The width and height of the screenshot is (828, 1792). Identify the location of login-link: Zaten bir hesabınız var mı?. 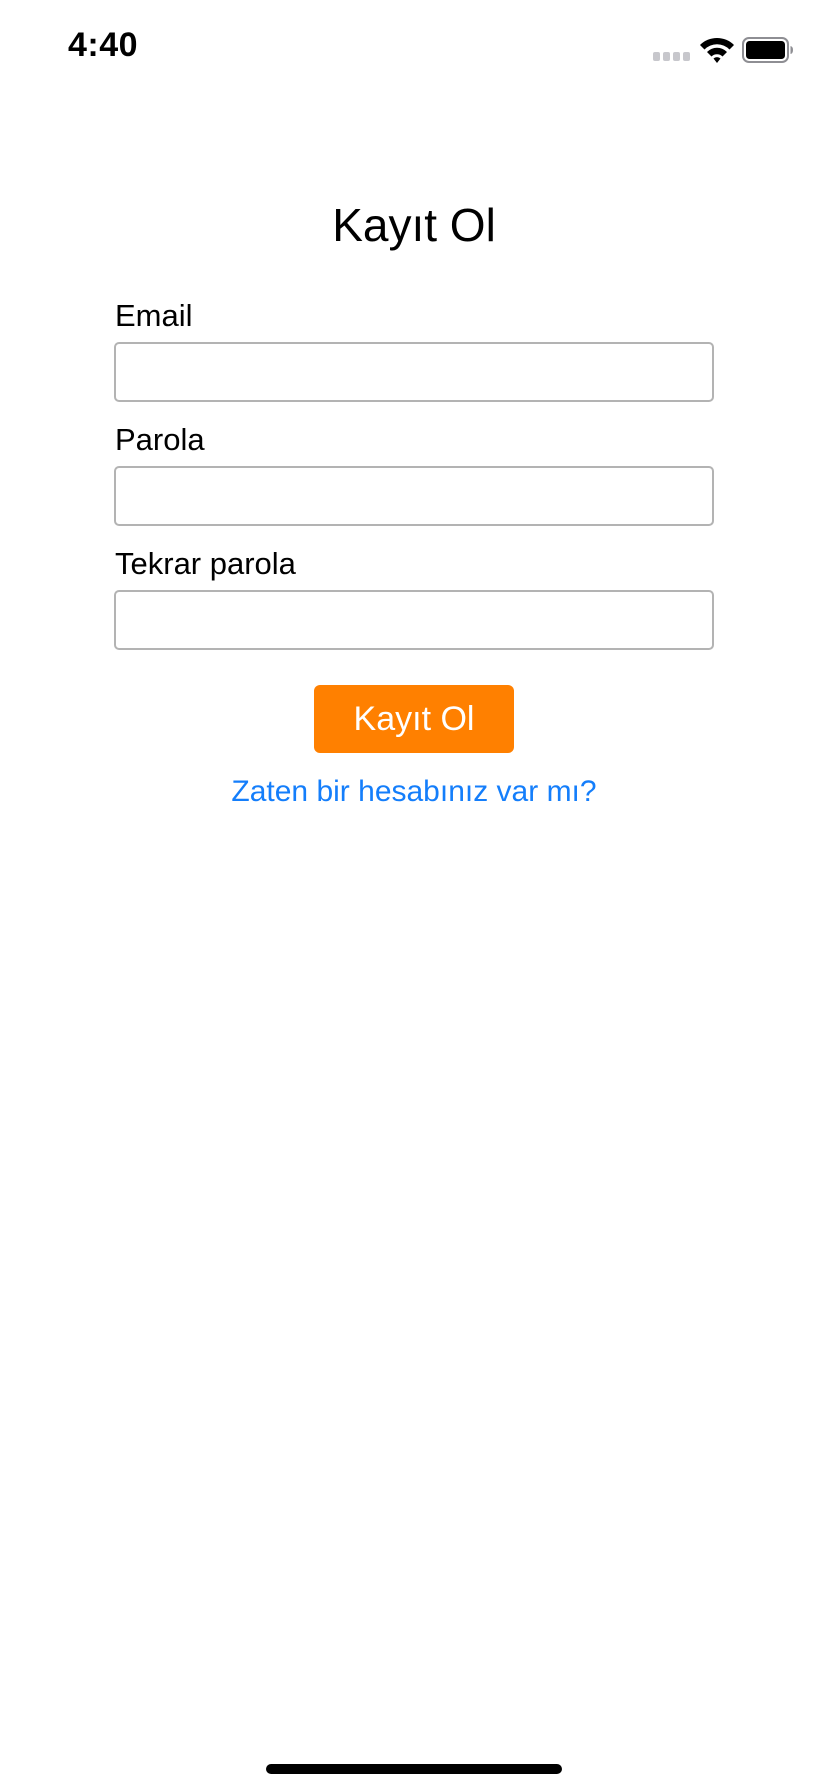
(414, 792).